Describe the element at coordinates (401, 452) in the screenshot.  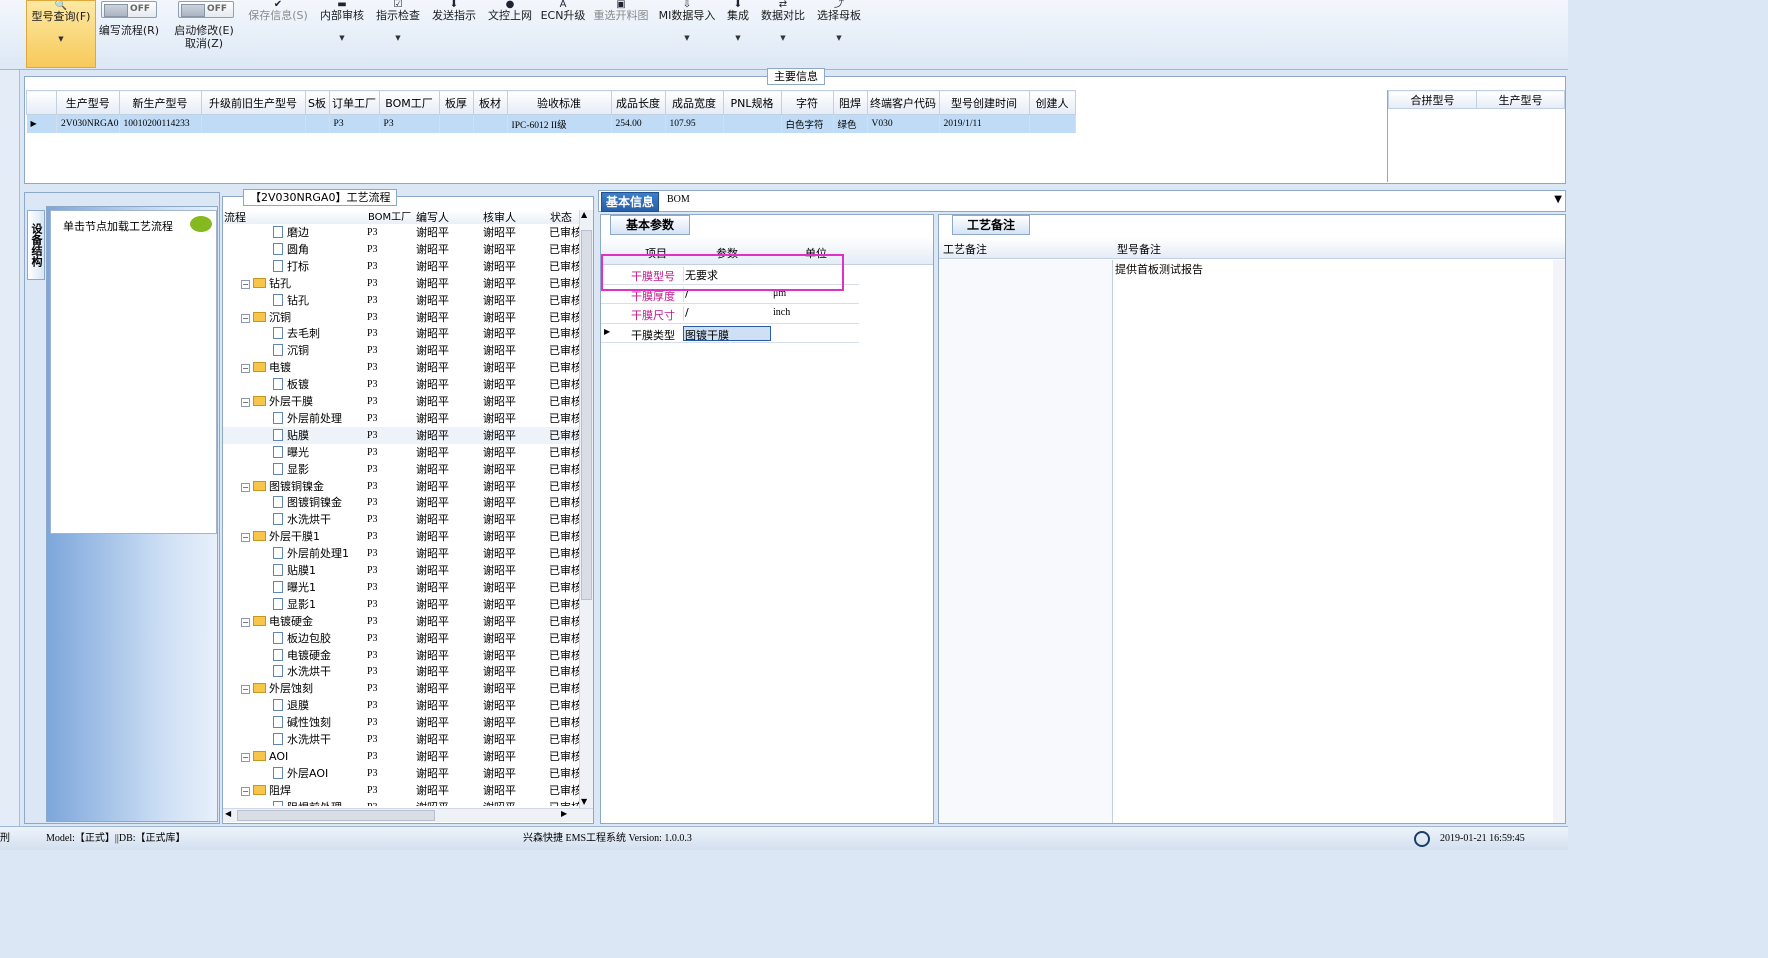
I see `tree-row: 曝光 P3 谢昭平 谢昭平 已审核` at that location.